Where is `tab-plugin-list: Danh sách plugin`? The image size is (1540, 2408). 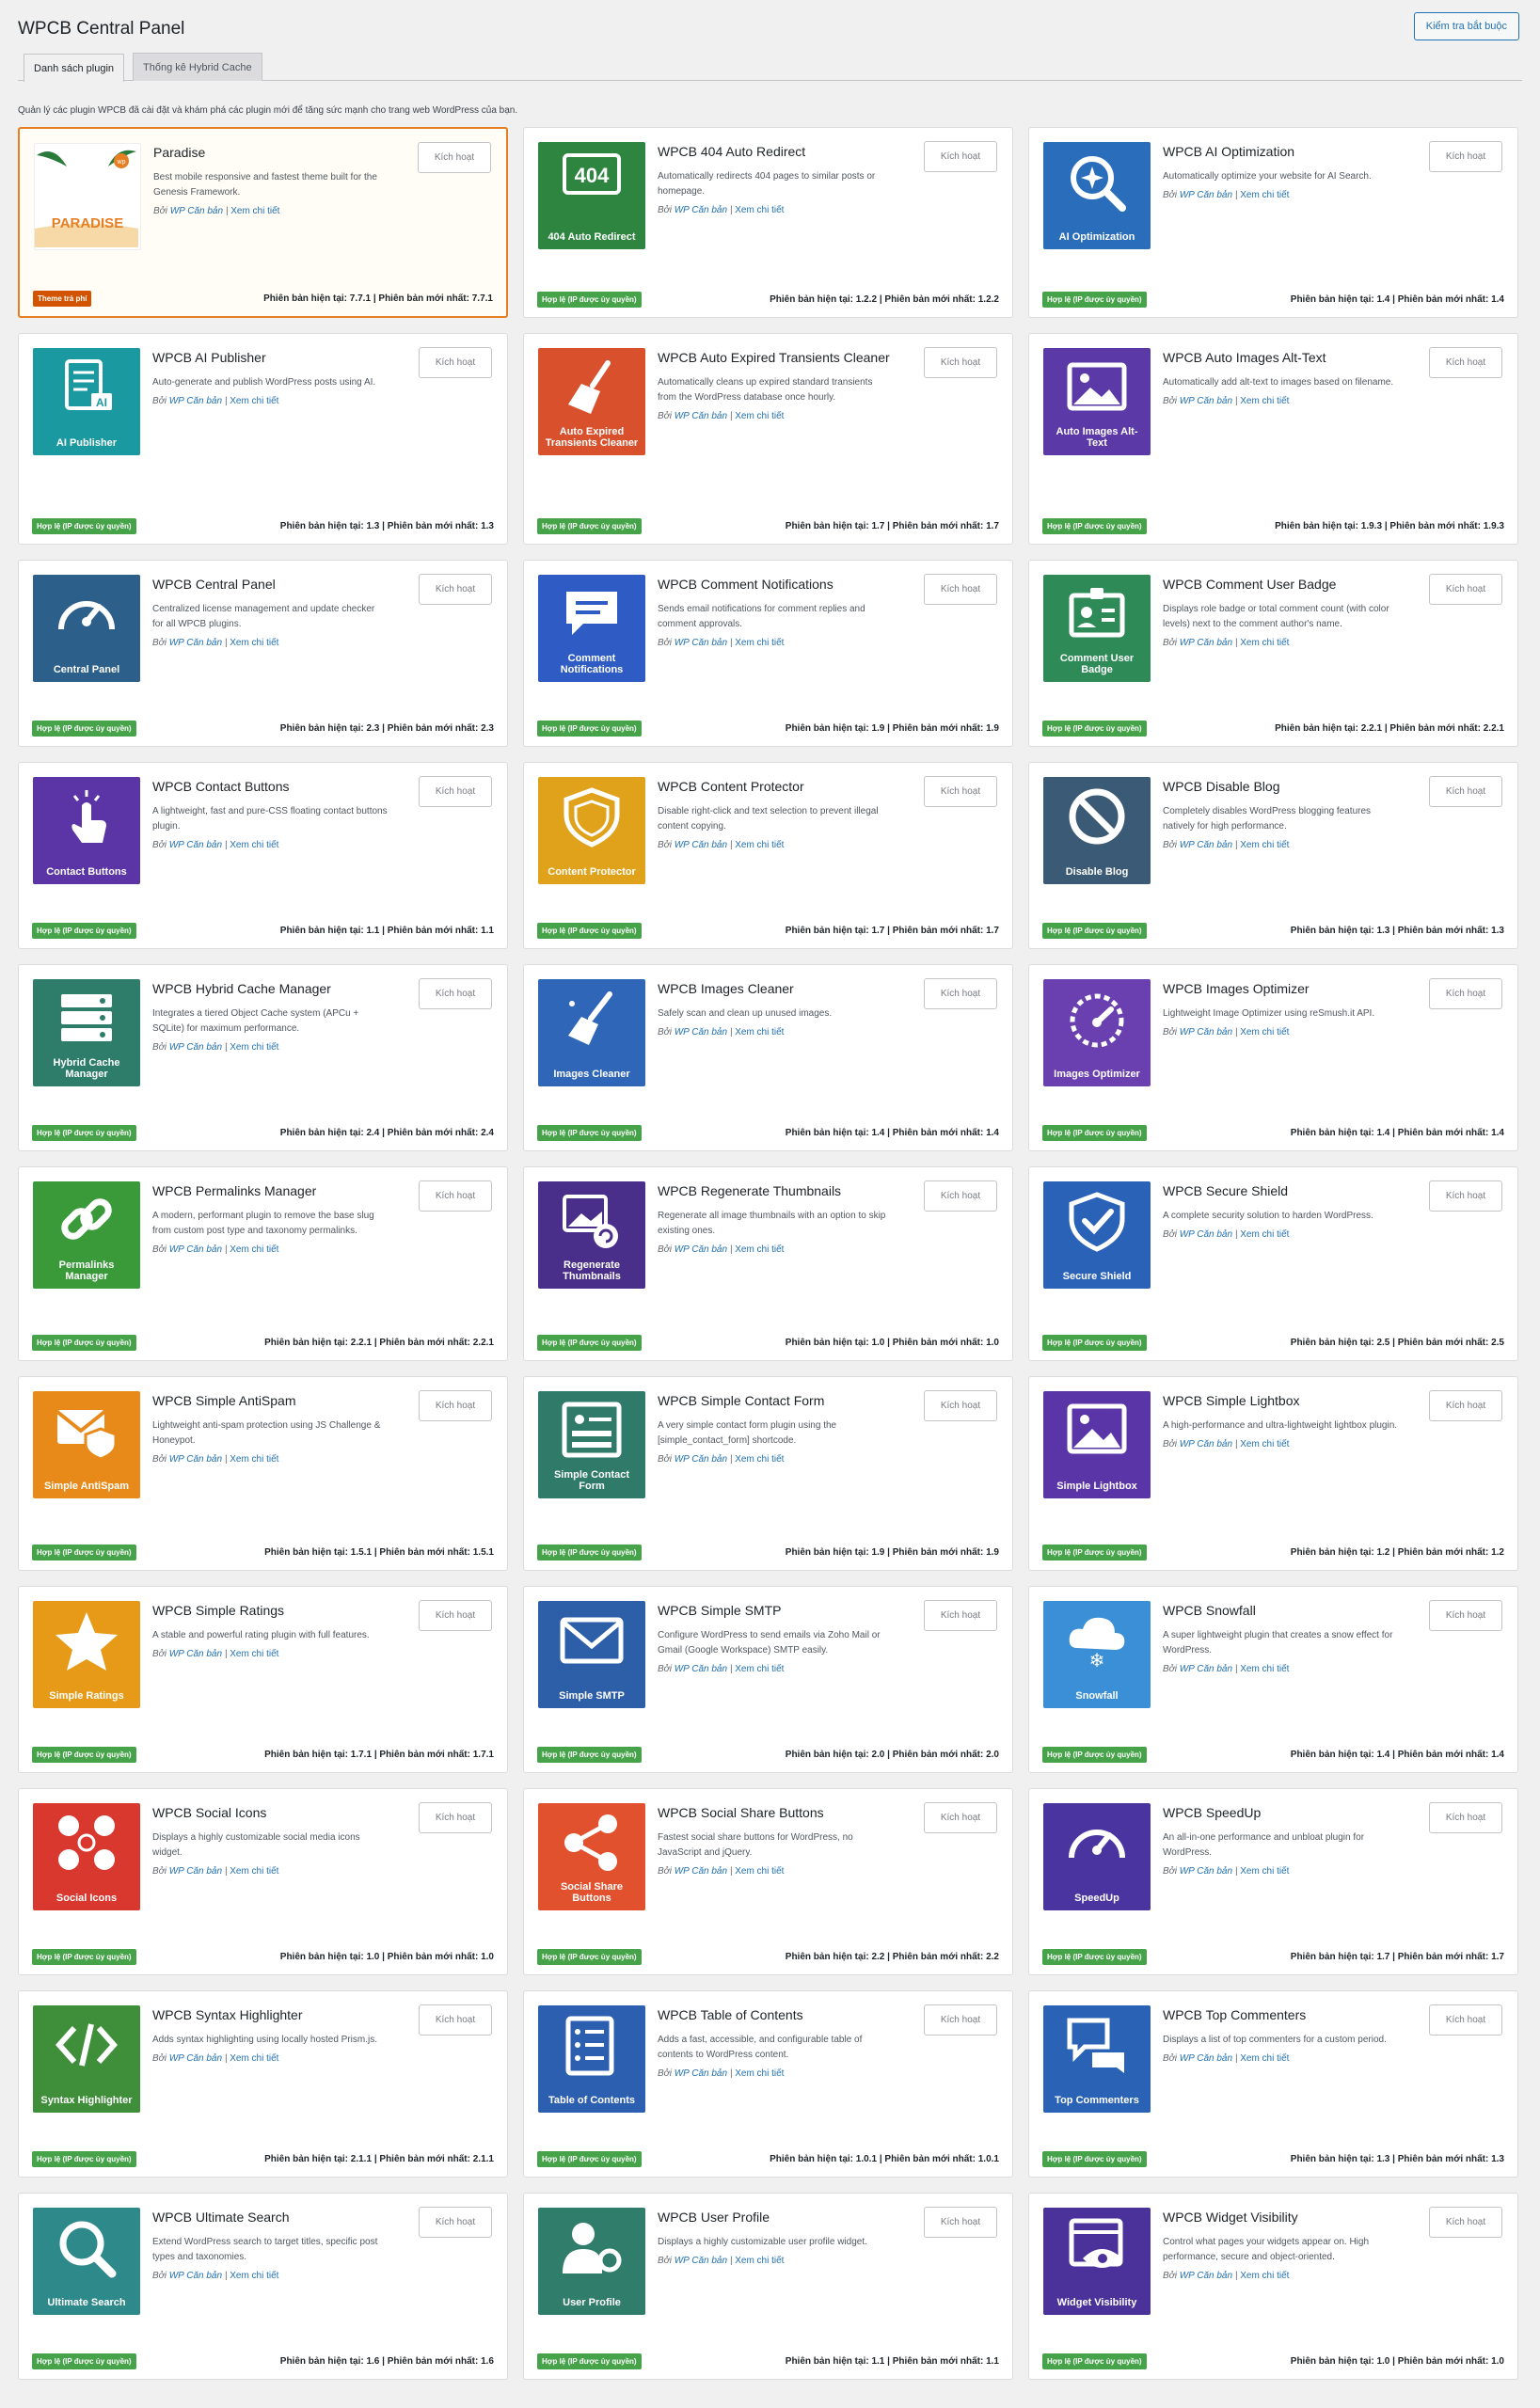 tab-plugin-list: Danh sách plugin is located at coordinates (74, 68).